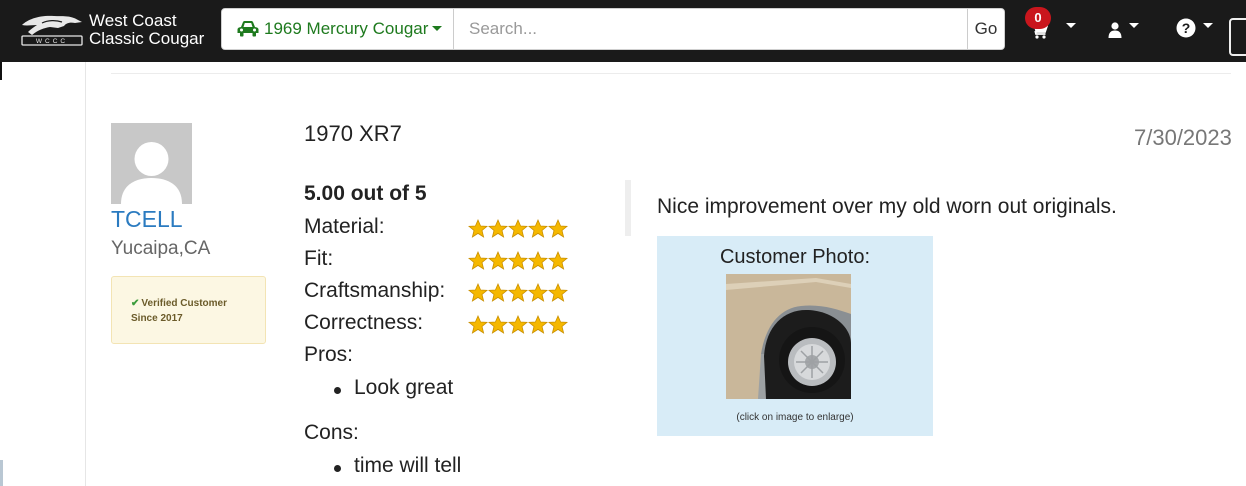 Image resolution: width=1246 pixels, height=486 pixels. Describe the element at coordinates (52, 29) in the screenshot. I see `cougar-logo: WCCC` at that location.